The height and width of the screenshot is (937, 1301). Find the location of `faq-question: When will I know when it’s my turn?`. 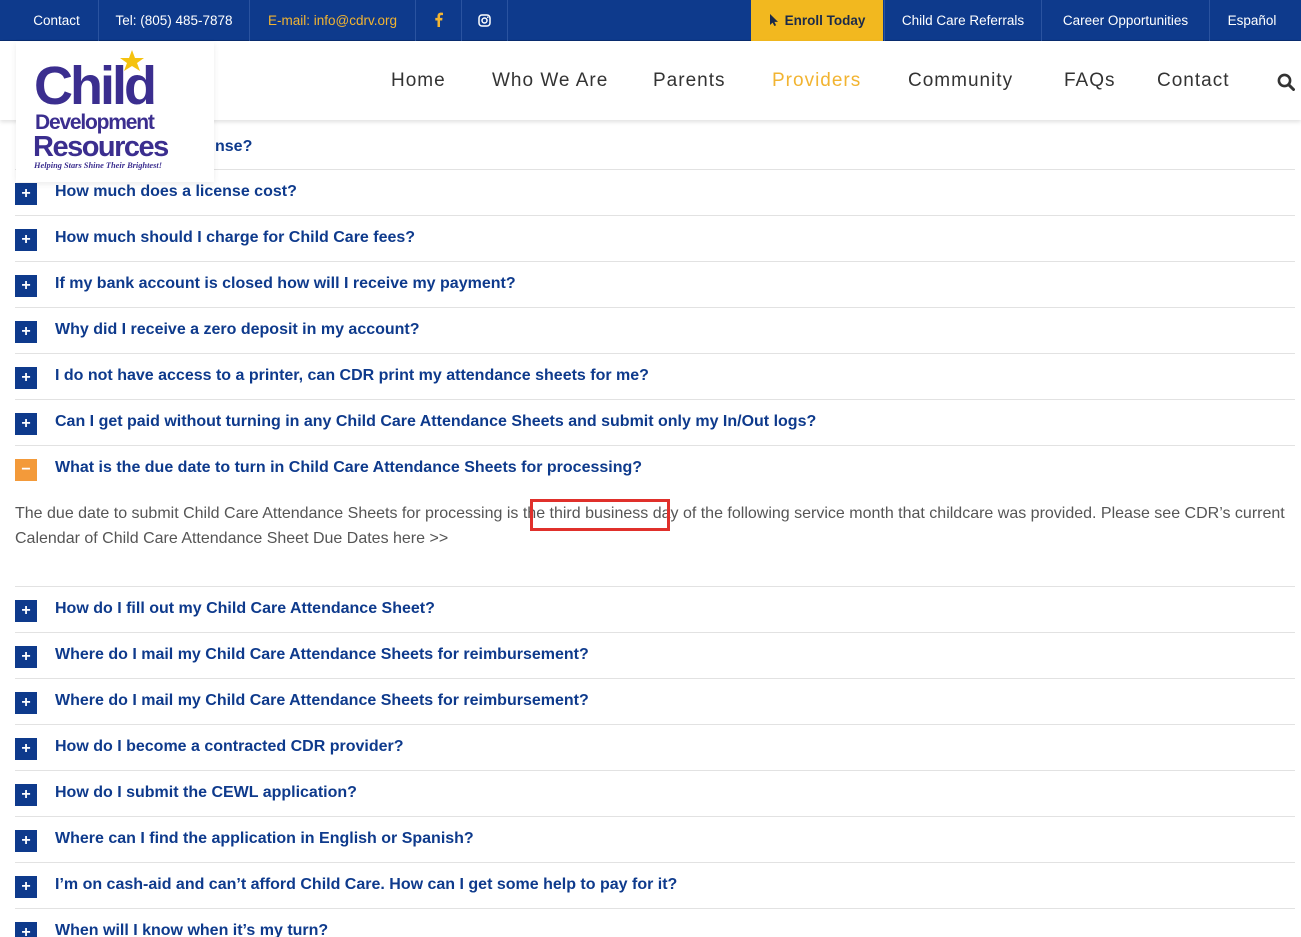

faq-question: When will I know when it’s my turn? is located at coordinates (191, 929).